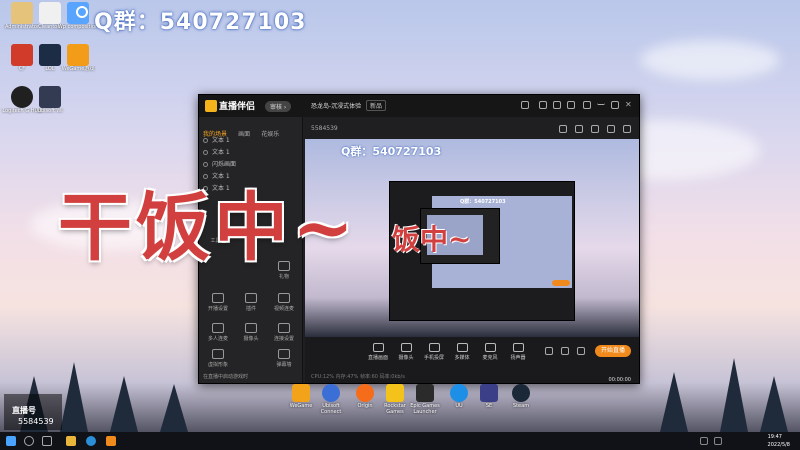 Image resolution: width=800 pixels, height=450 pixels. Describe the element at coordinates (611, 129) in the screenshot. I see `bell-icon` at that location.